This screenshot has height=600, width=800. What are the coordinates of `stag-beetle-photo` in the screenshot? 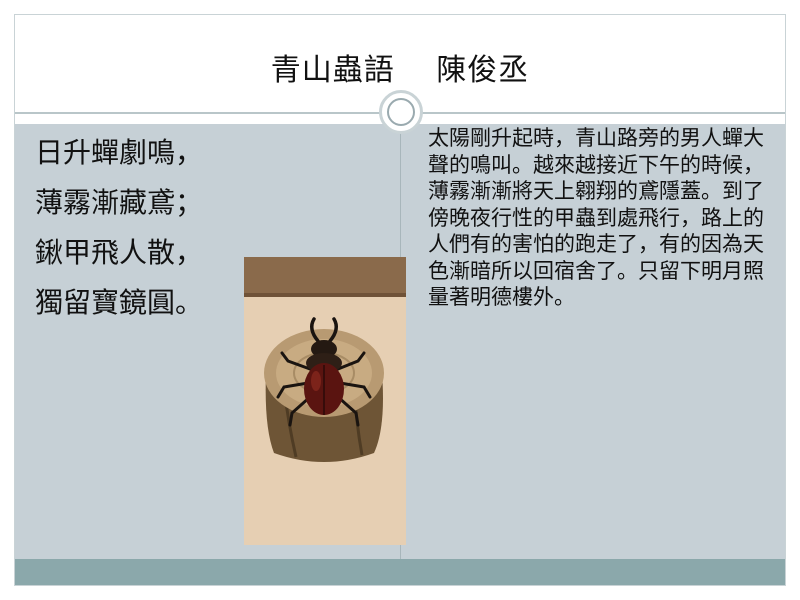 It's located at (325, 401).